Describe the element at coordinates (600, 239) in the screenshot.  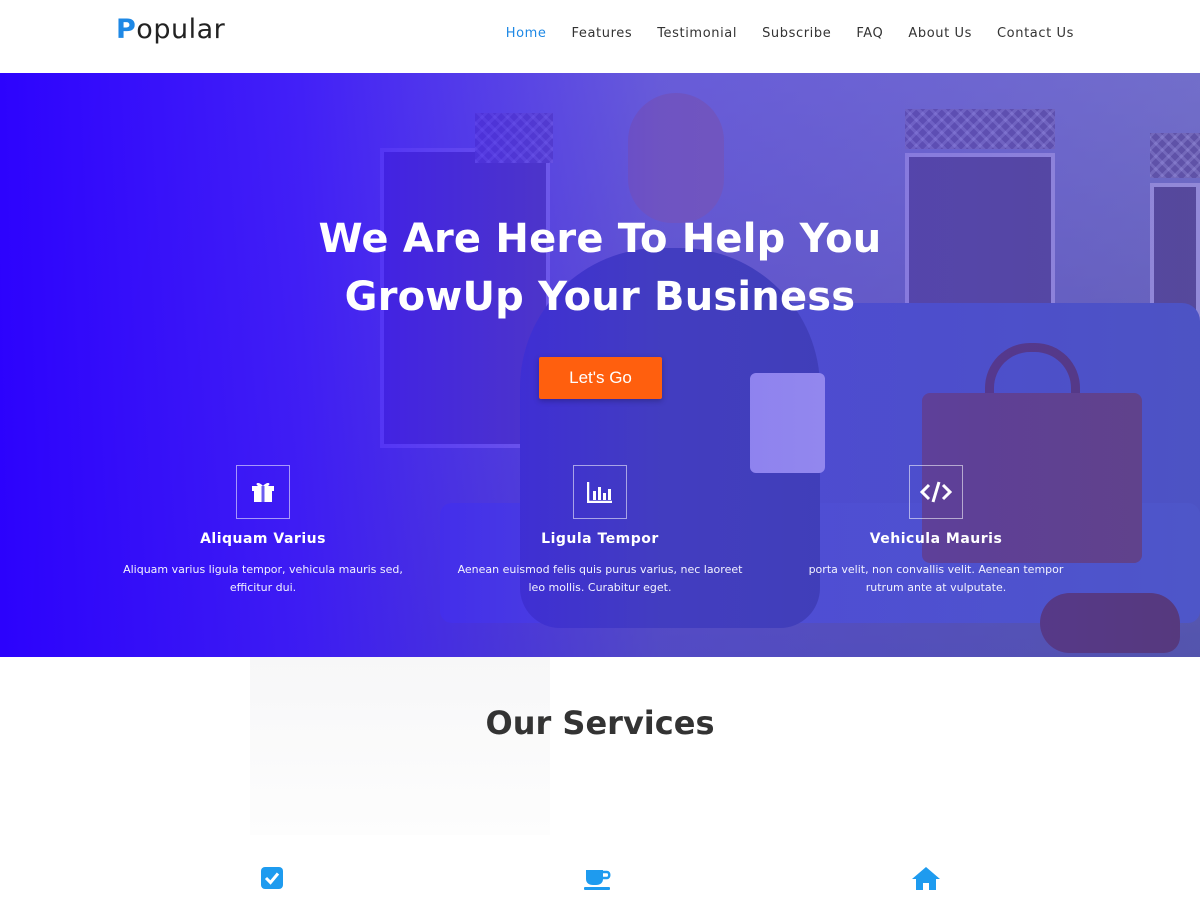
I see `hero-title-line1: We Are Here To Help You` at that location.